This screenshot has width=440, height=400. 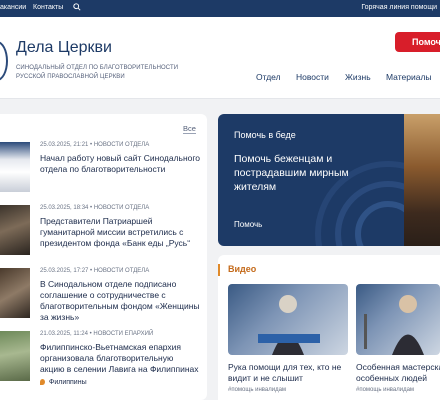 What do you see at coordinates (268, 77) in the screenshot?
I see `nav-item-department: Отдел` at bounding box center [268, 77].